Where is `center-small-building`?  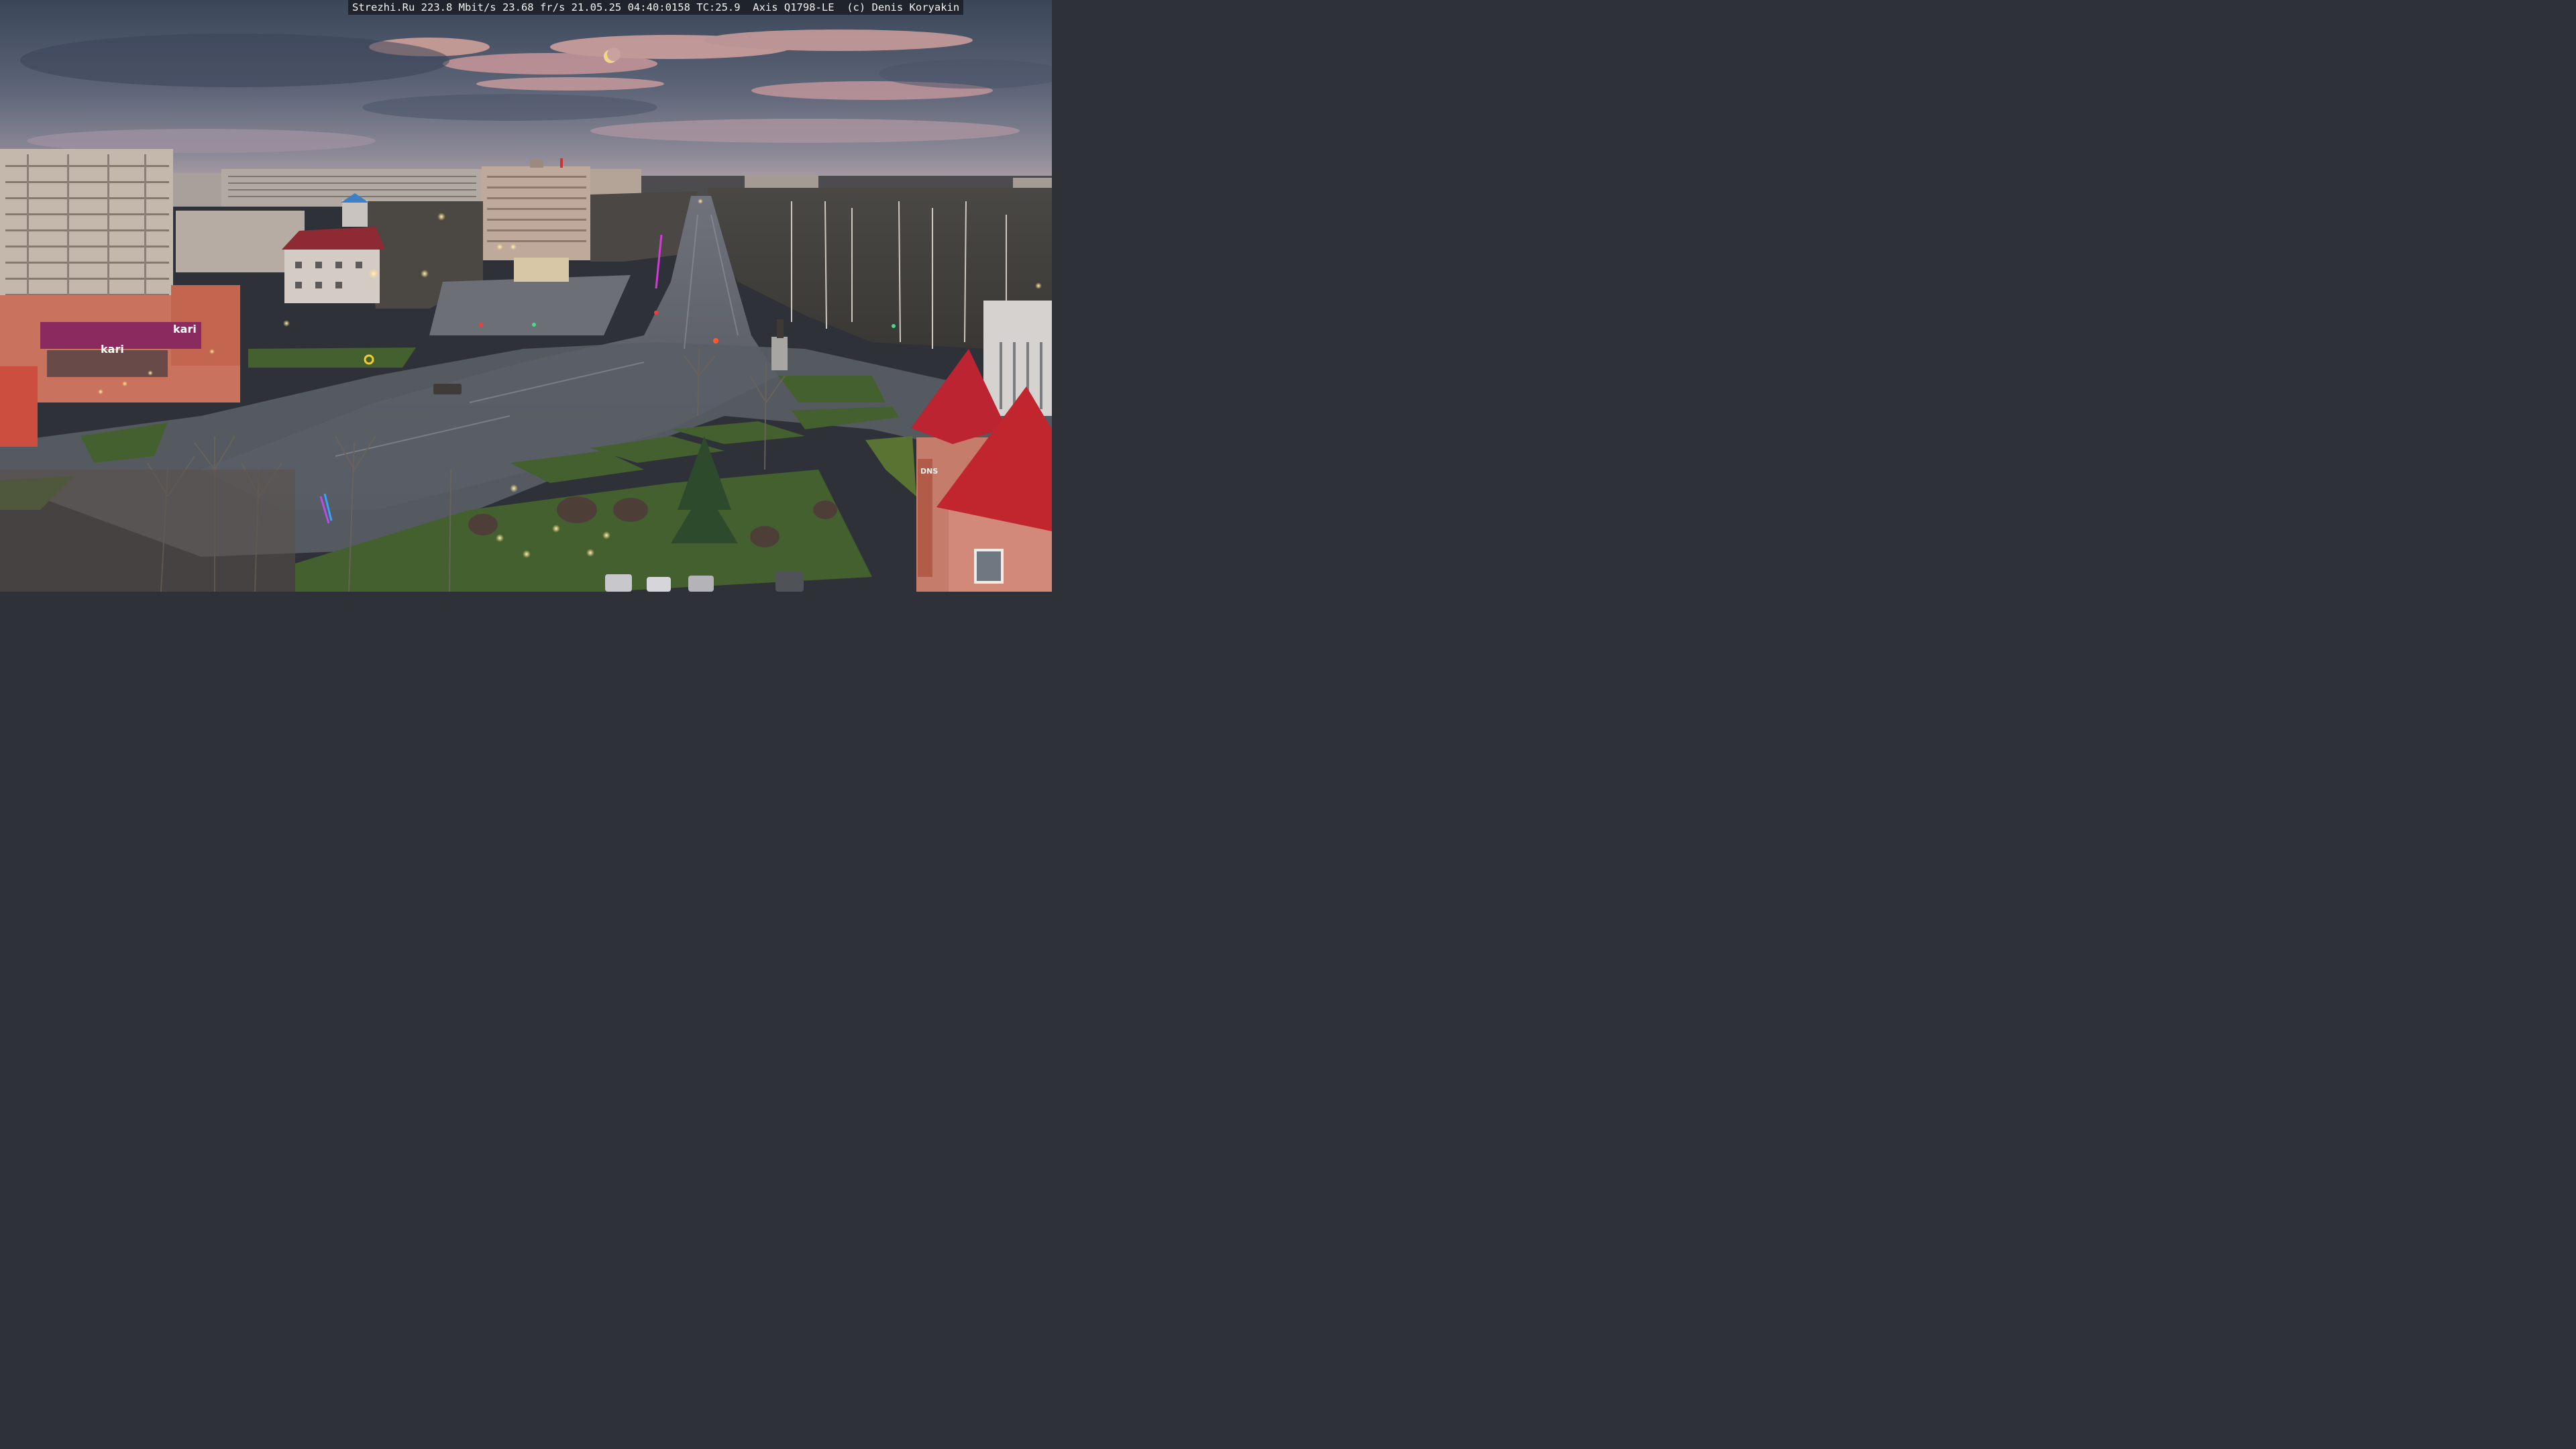
center-small-building is located at coordinates (541, 270).